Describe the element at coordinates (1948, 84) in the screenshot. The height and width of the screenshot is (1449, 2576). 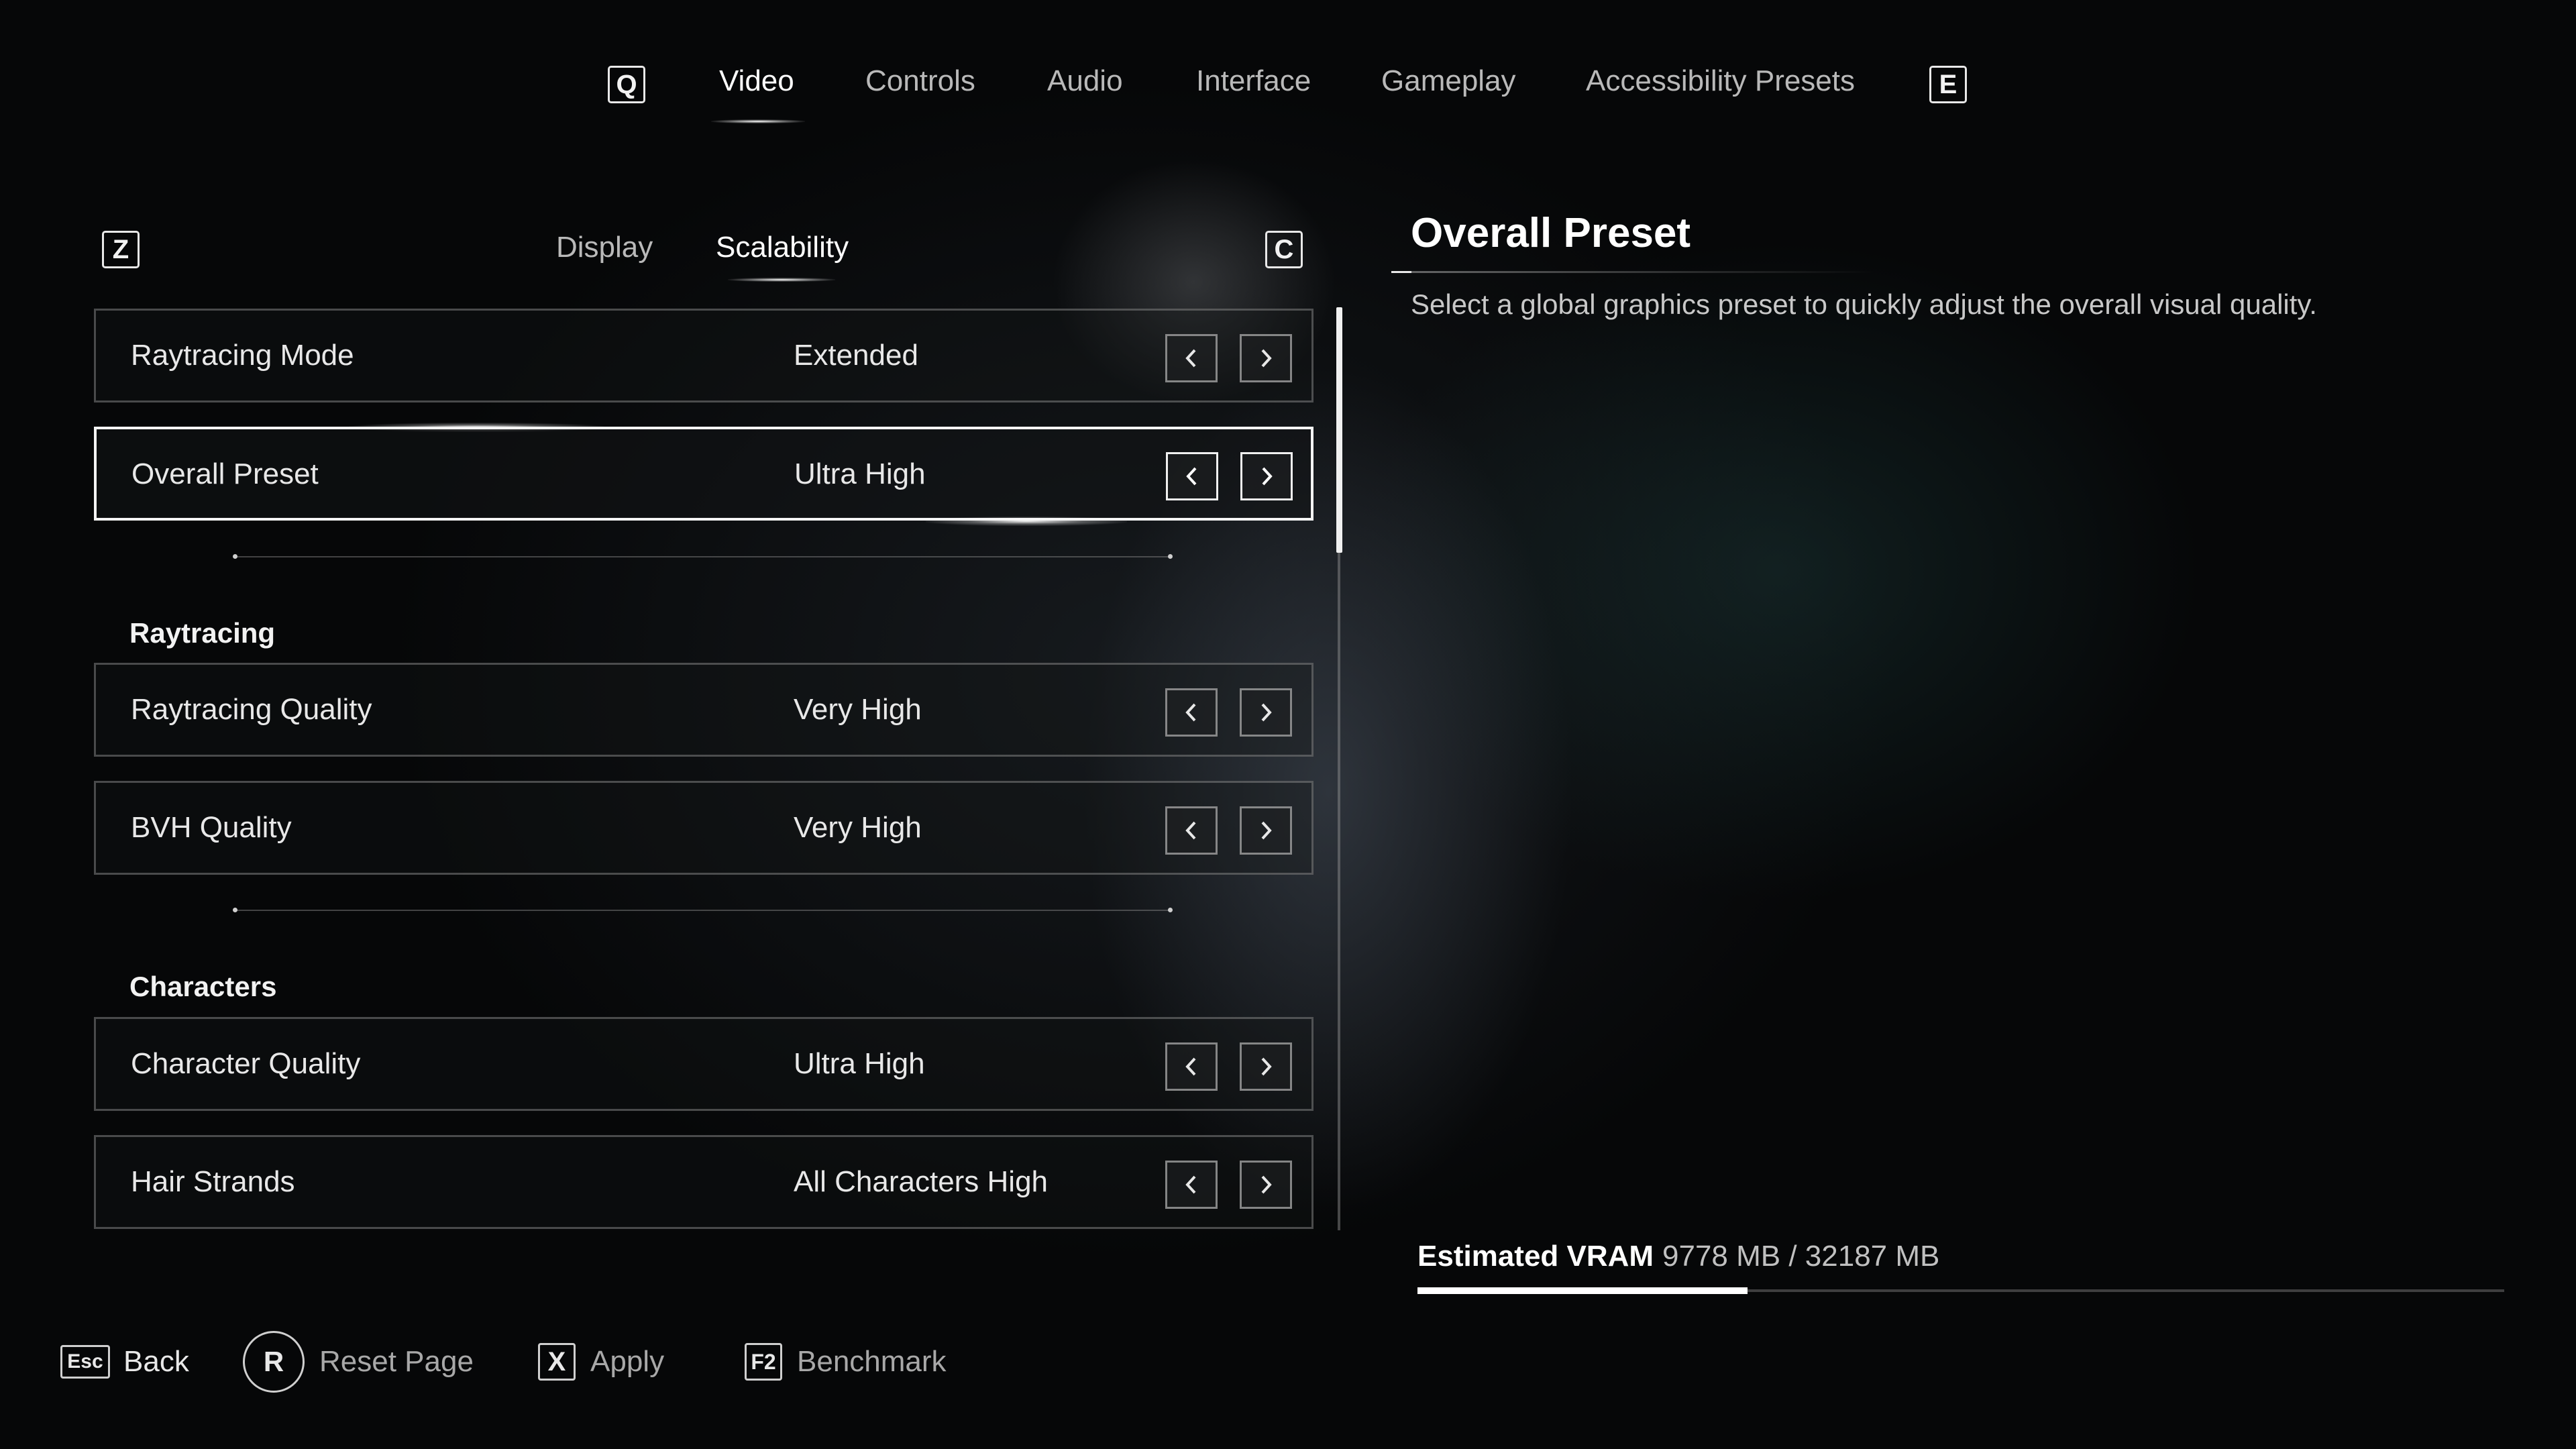
I see `next-tab-key-e: E` at that location.